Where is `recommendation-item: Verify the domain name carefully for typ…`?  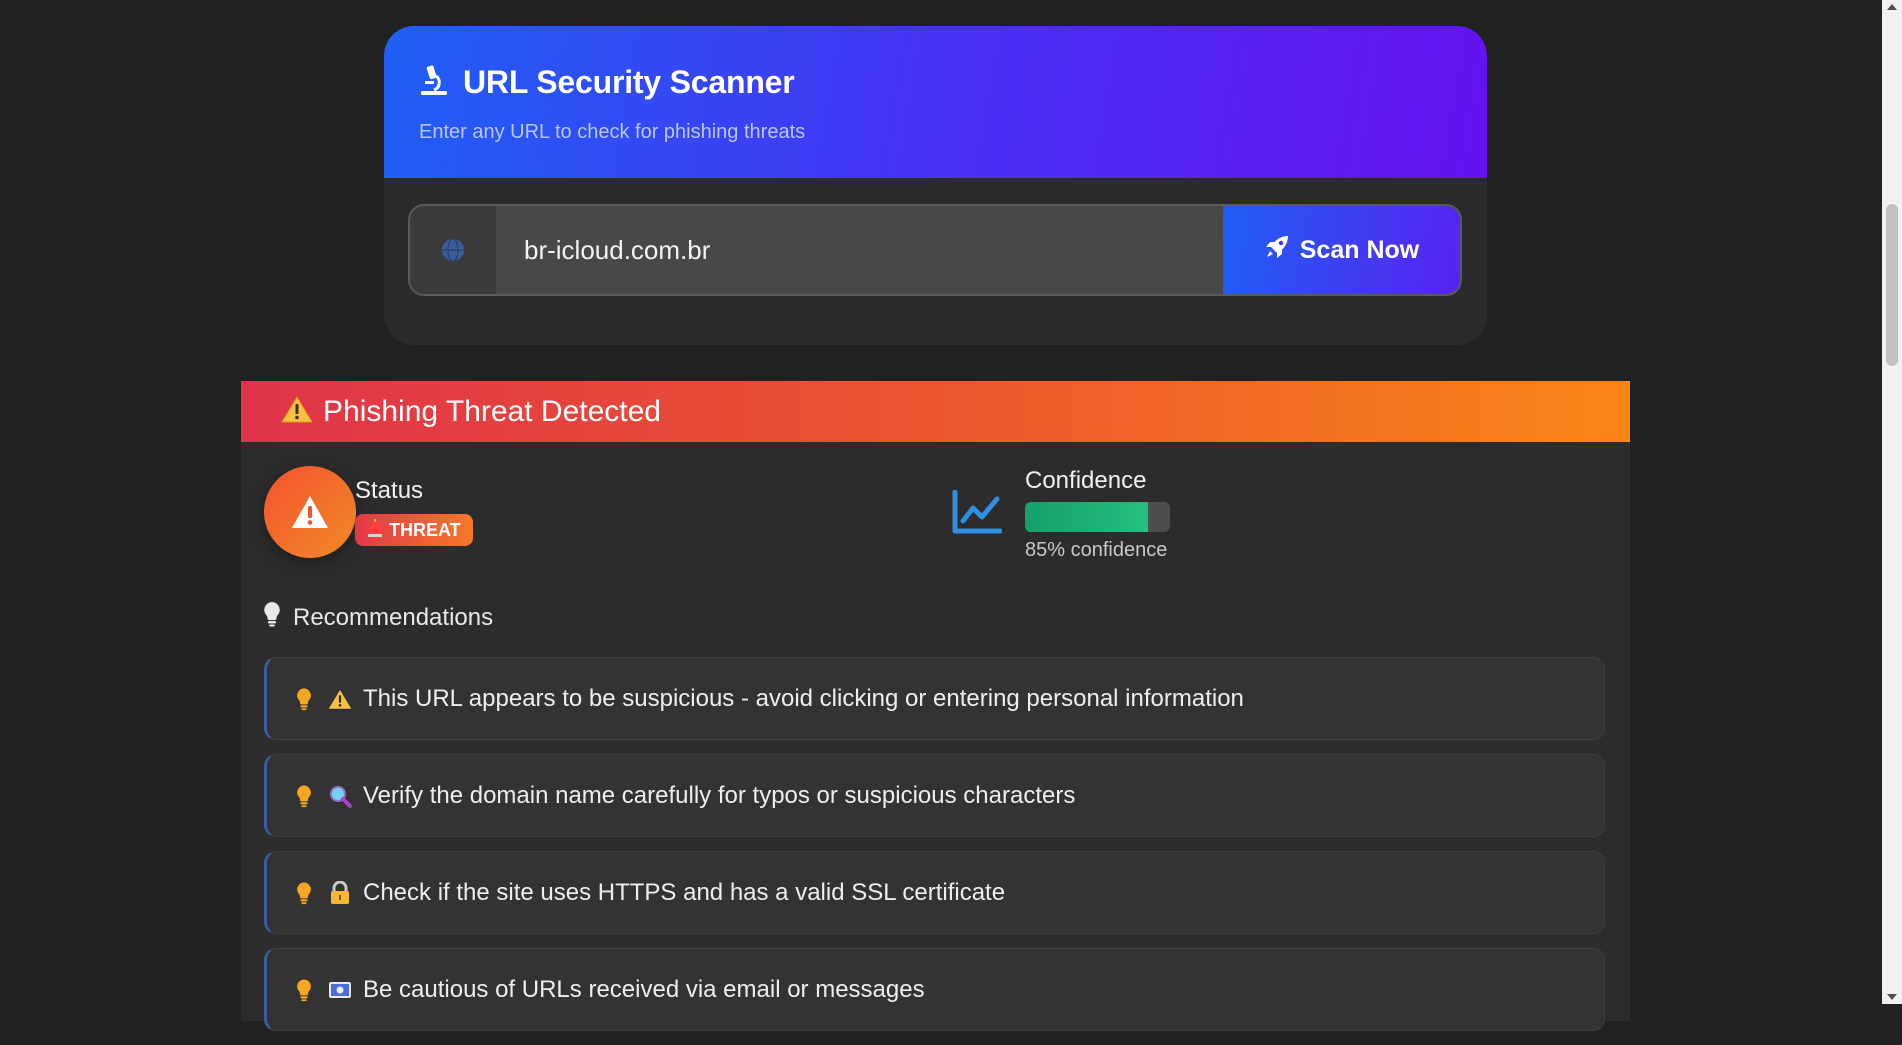 recommendation-item: Verify the domain name carefully for typ… is located at coordinates (934, 795).